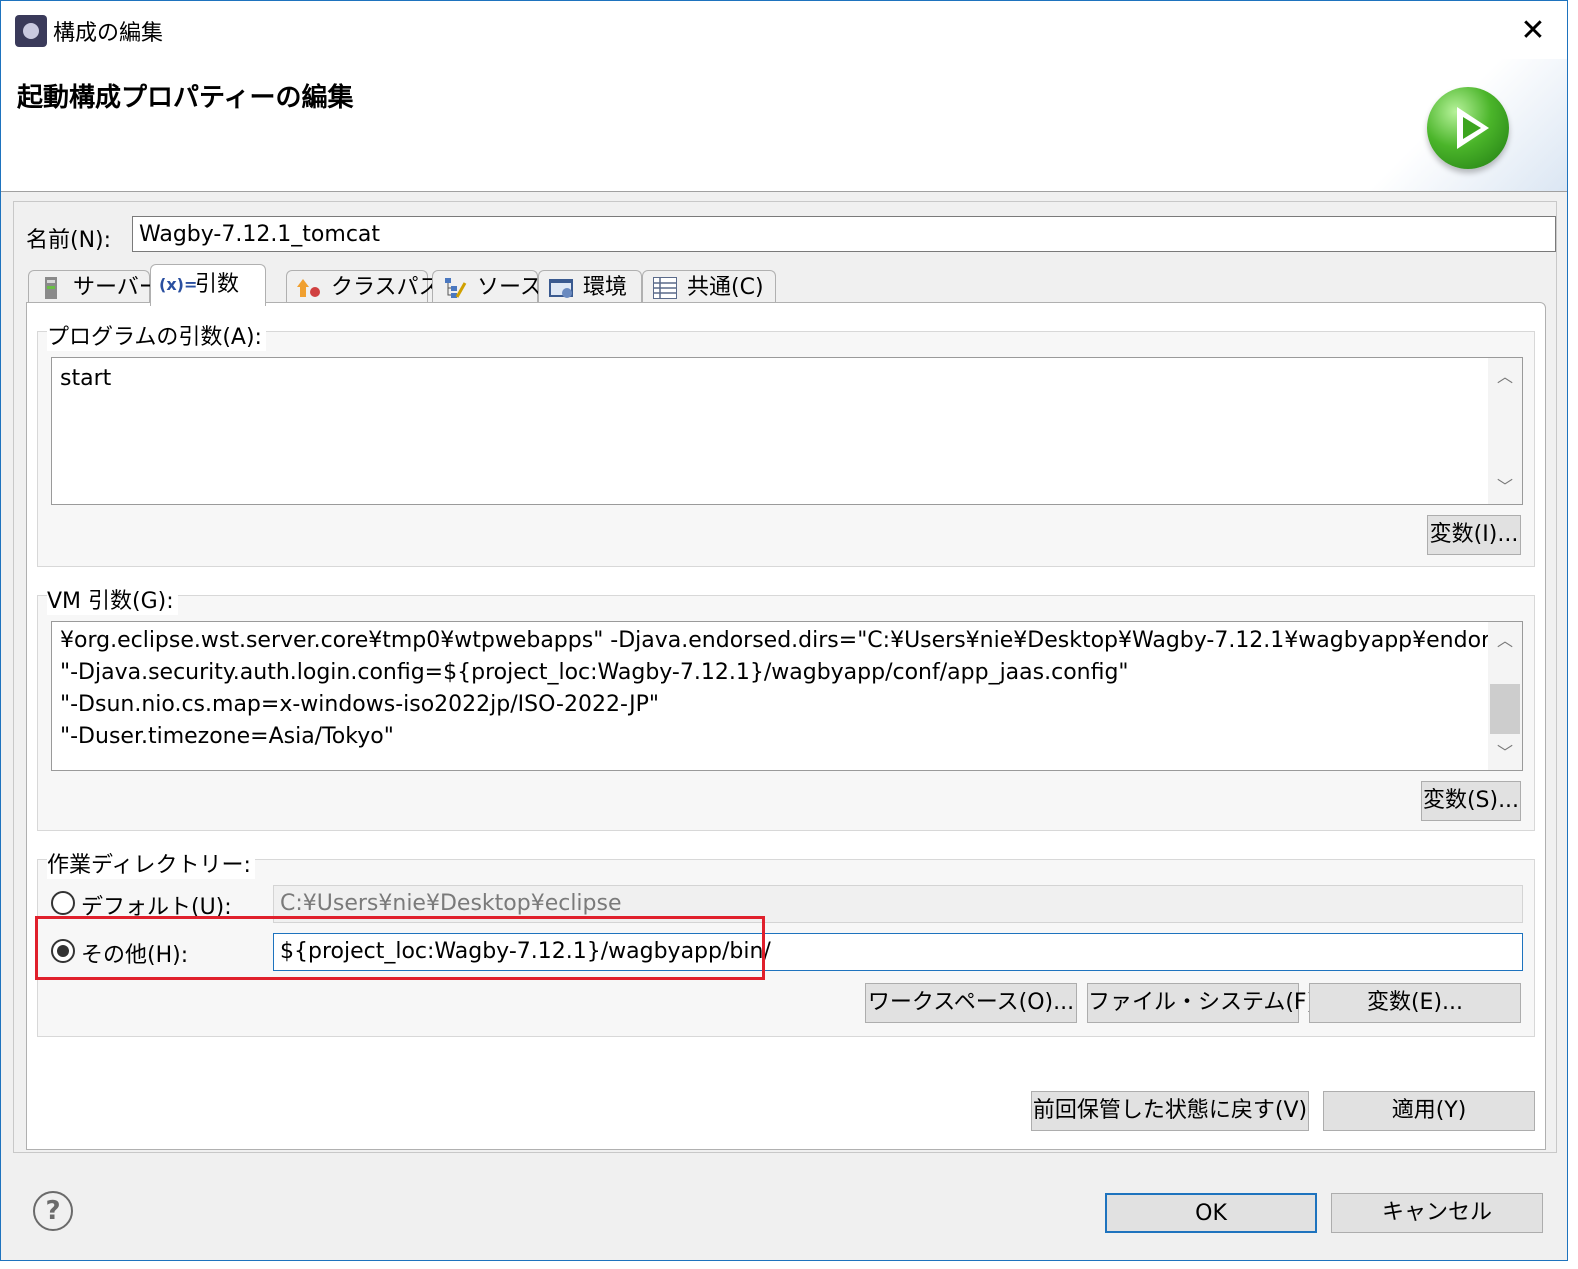  I want to click on run-icon, so click(1468, 128).